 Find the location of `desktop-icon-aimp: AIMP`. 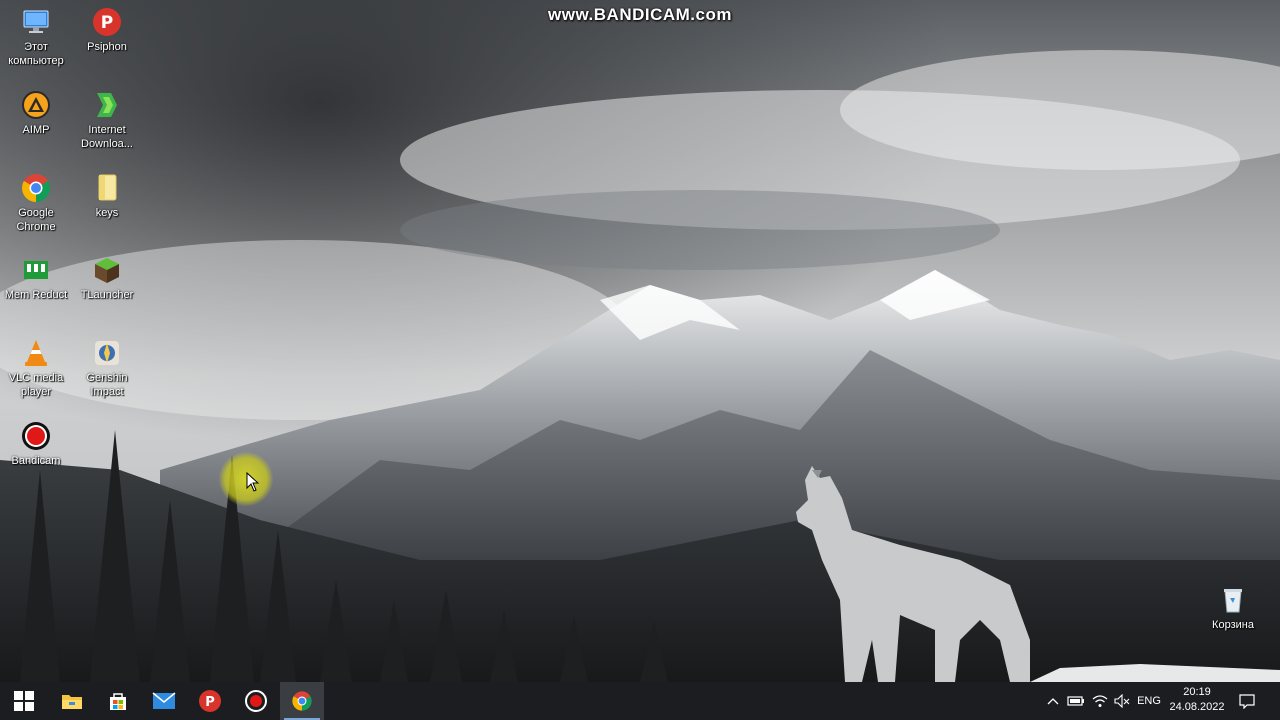

desktop-icon-aimp: AIMP is located at coordinates (36, 113).